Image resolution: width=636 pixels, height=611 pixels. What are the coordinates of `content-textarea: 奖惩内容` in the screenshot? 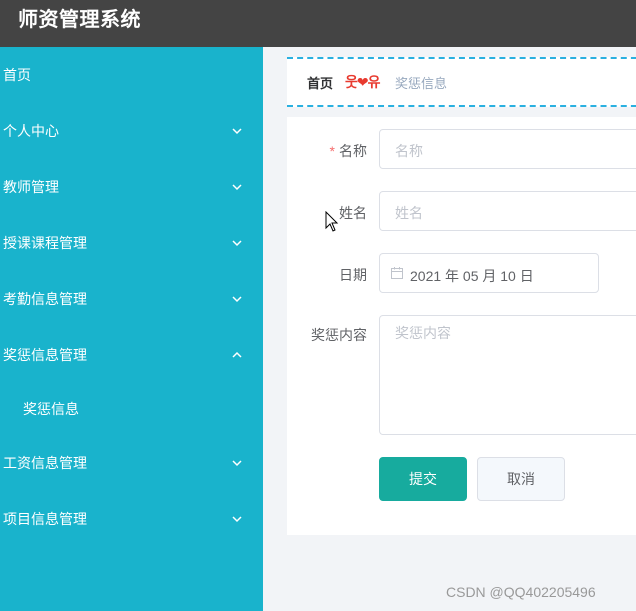 It's located at (507, 375).